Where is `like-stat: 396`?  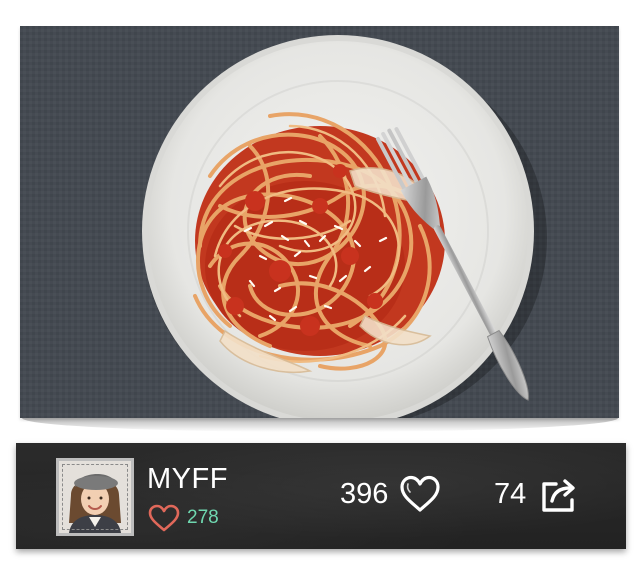
like-stat: 396 is located at coordinates (391, 494).